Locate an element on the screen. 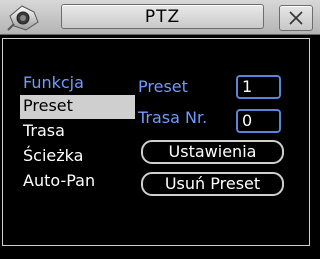  camera-logo-icon is located at coordinates (23, 18).